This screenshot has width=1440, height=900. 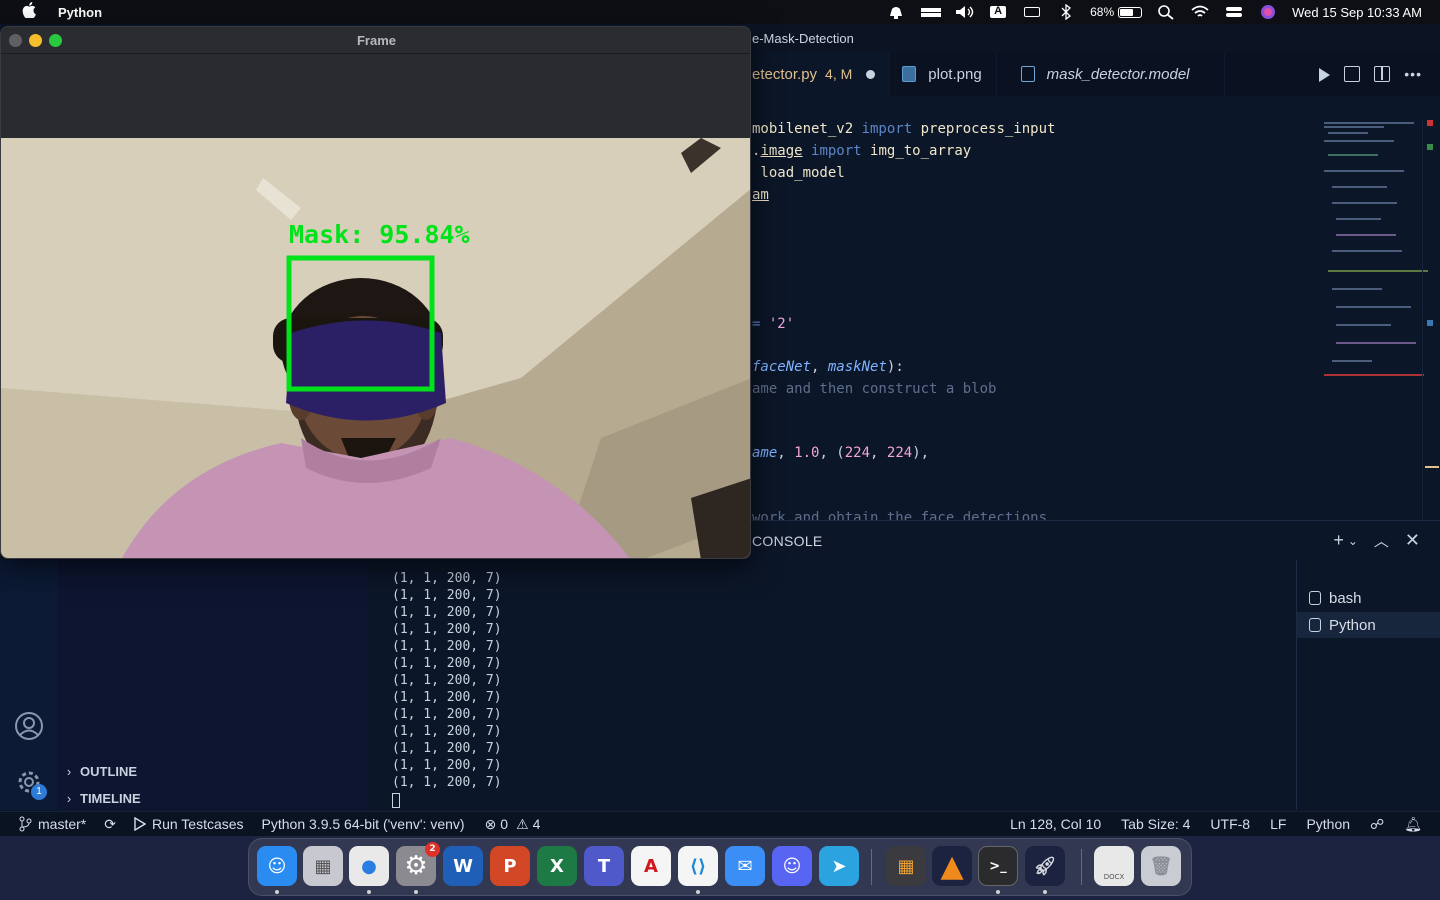 What do you see at coordinates (1382, 74) in the screenshot?
I see `split-editor-icon` at bounding box center [1382, 74].